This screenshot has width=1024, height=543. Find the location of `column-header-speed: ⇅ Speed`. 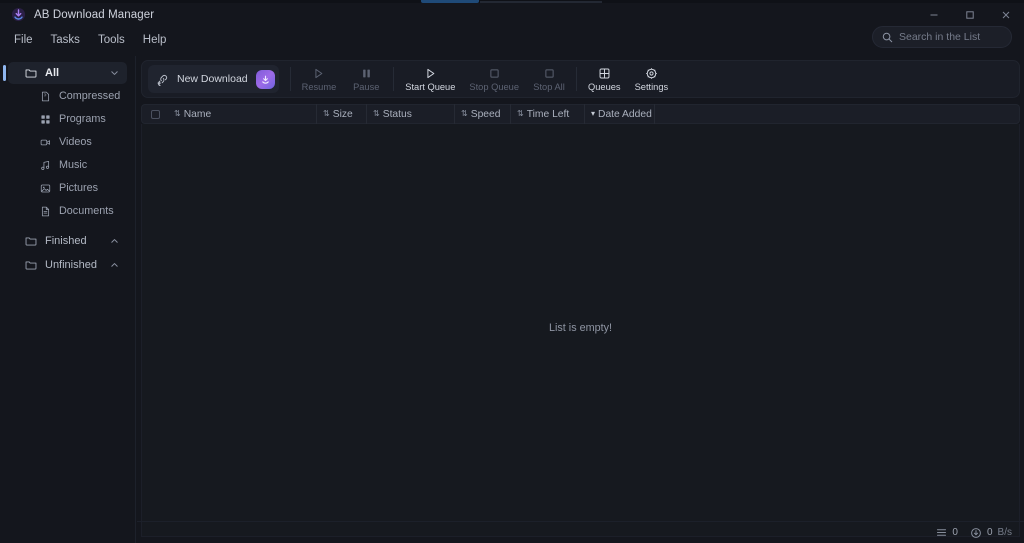

column-header-speed: ⇅ Speed is located at coordinates (482, 114).